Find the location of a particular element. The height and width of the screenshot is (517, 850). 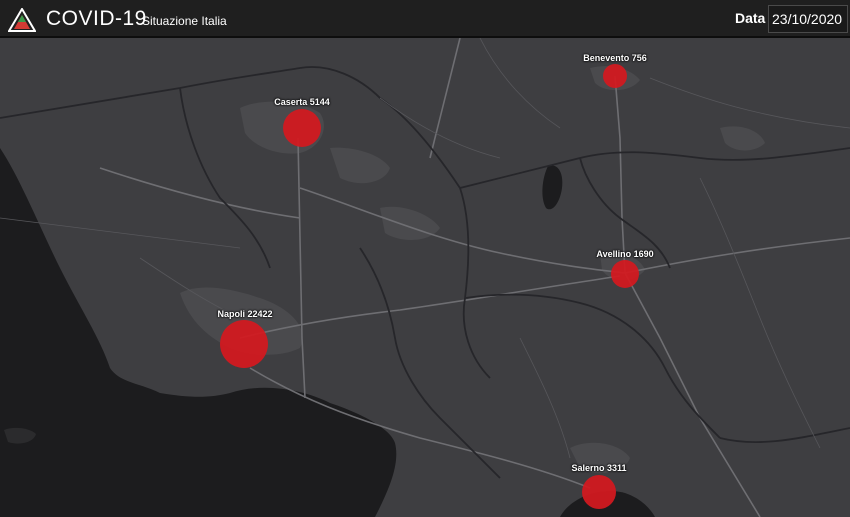

label-napoli: Napoli 22422 is located at coordinates (245, 314).